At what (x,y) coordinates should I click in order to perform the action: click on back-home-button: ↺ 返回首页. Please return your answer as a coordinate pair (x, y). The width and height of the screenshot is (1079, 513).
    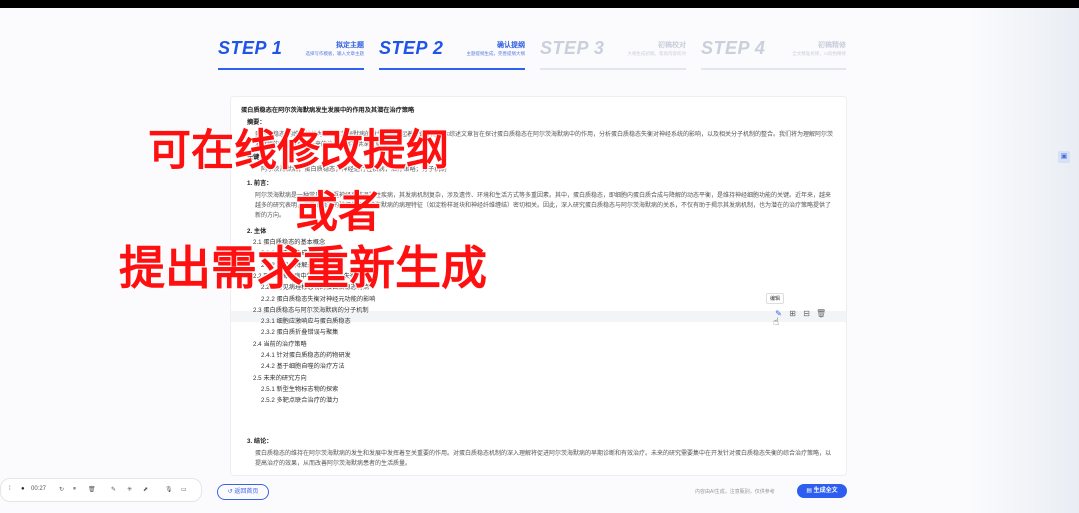
    Looking at the image, I should click on (243, 492).